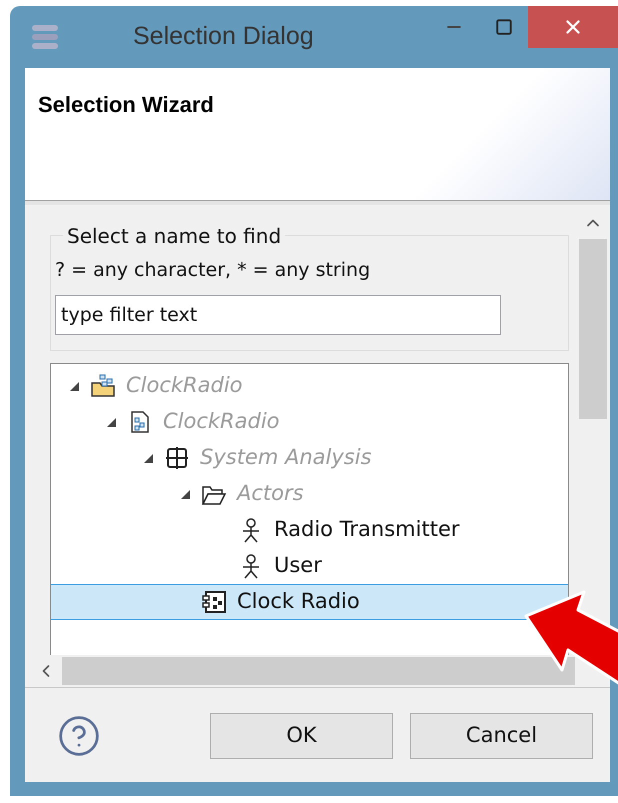  I want to click on help-icon, so click(79, 736).